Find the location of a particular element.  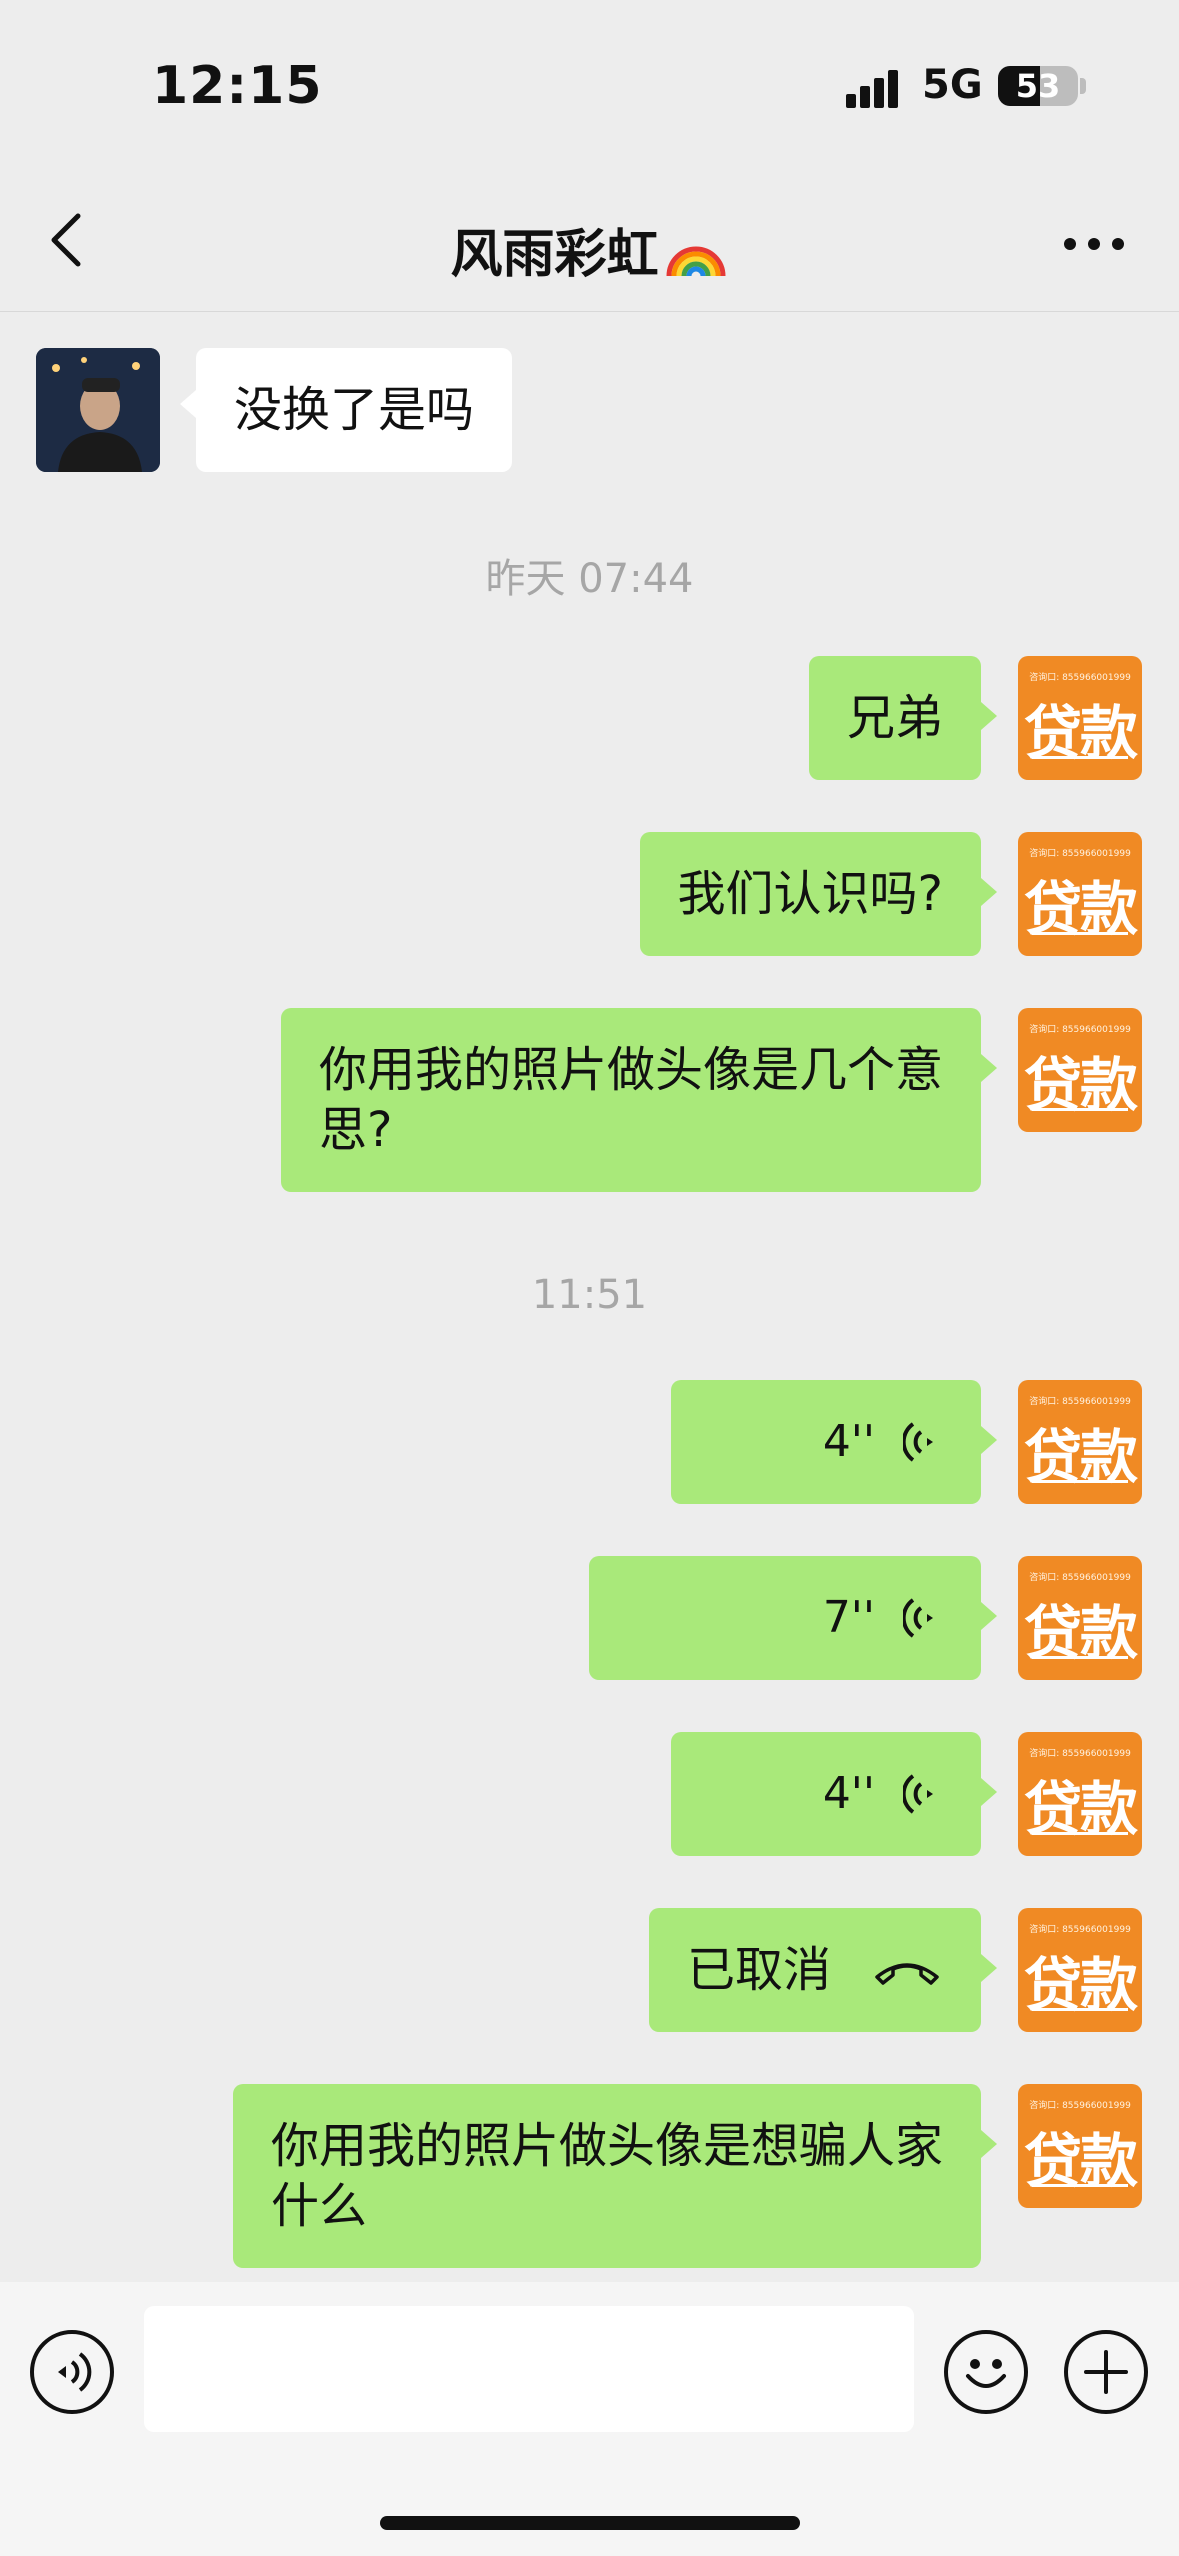

message-text: 兄弟 is located at coordinates (894, 718).